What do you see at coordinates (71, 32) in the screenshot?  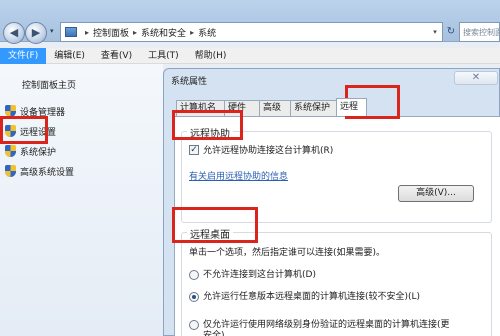 I see `control-panel-icon` at bounding box center [71, 32].